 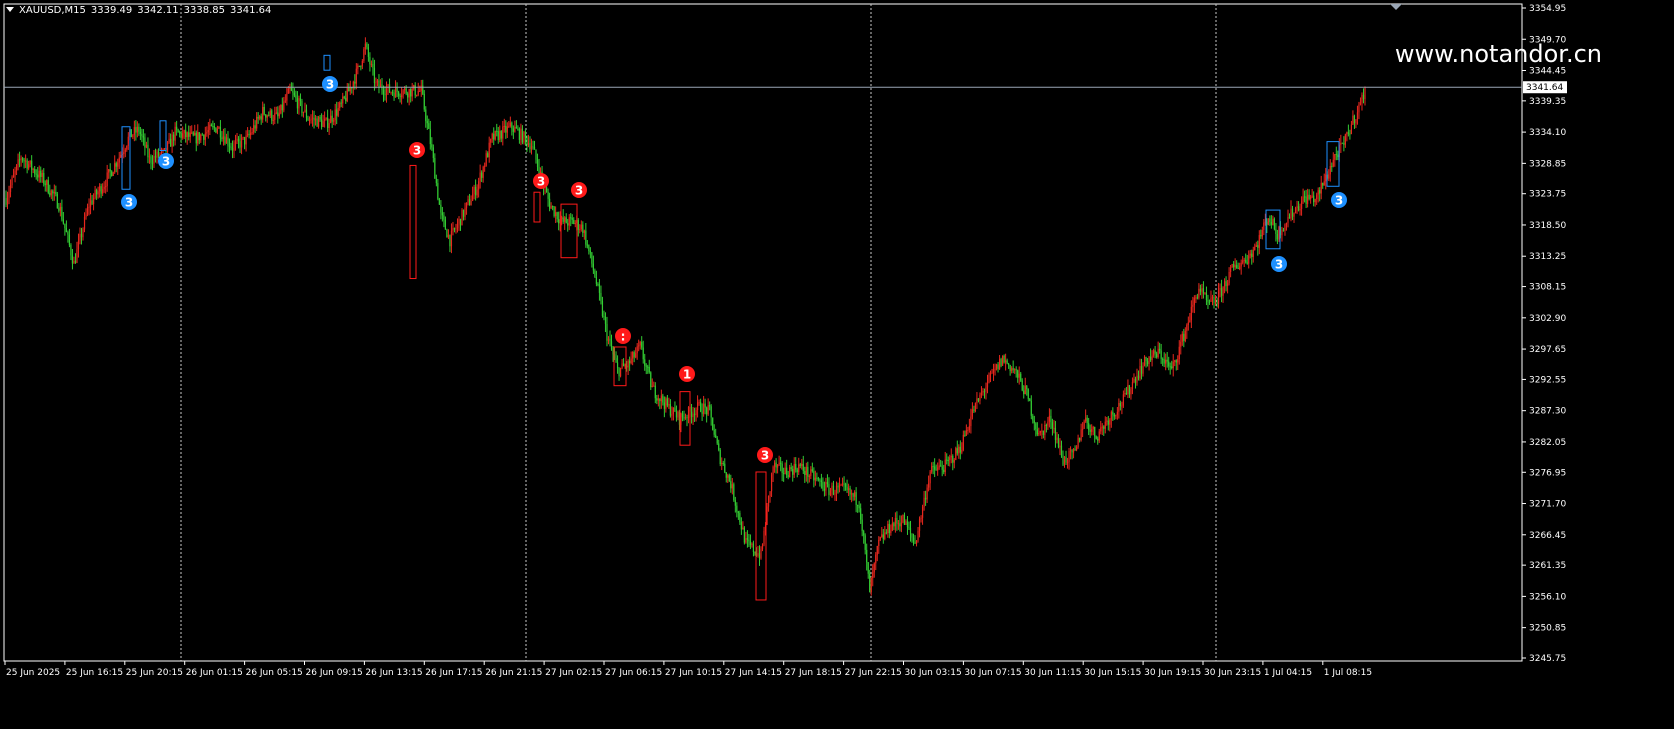 What do you see at coordinates (1396, 7) in the screenshot?
I see `chart-shift-marker-icon` at bounding box center [1396, 7].